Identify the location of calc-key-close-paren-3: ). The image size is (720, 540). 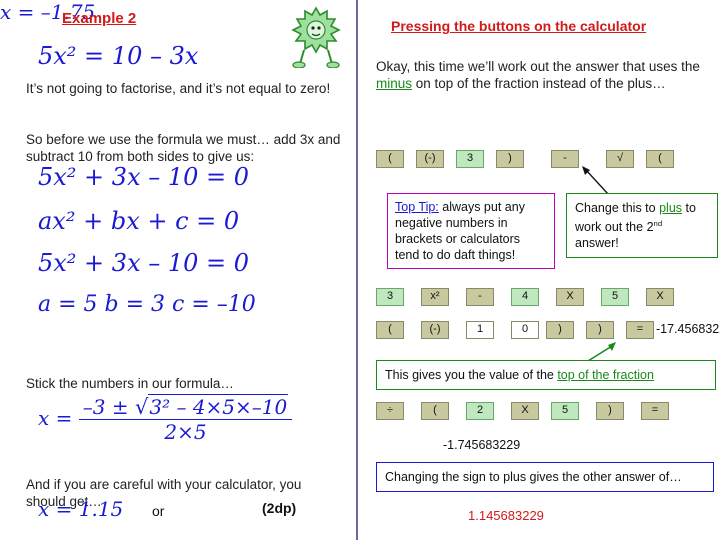
(600, 330).